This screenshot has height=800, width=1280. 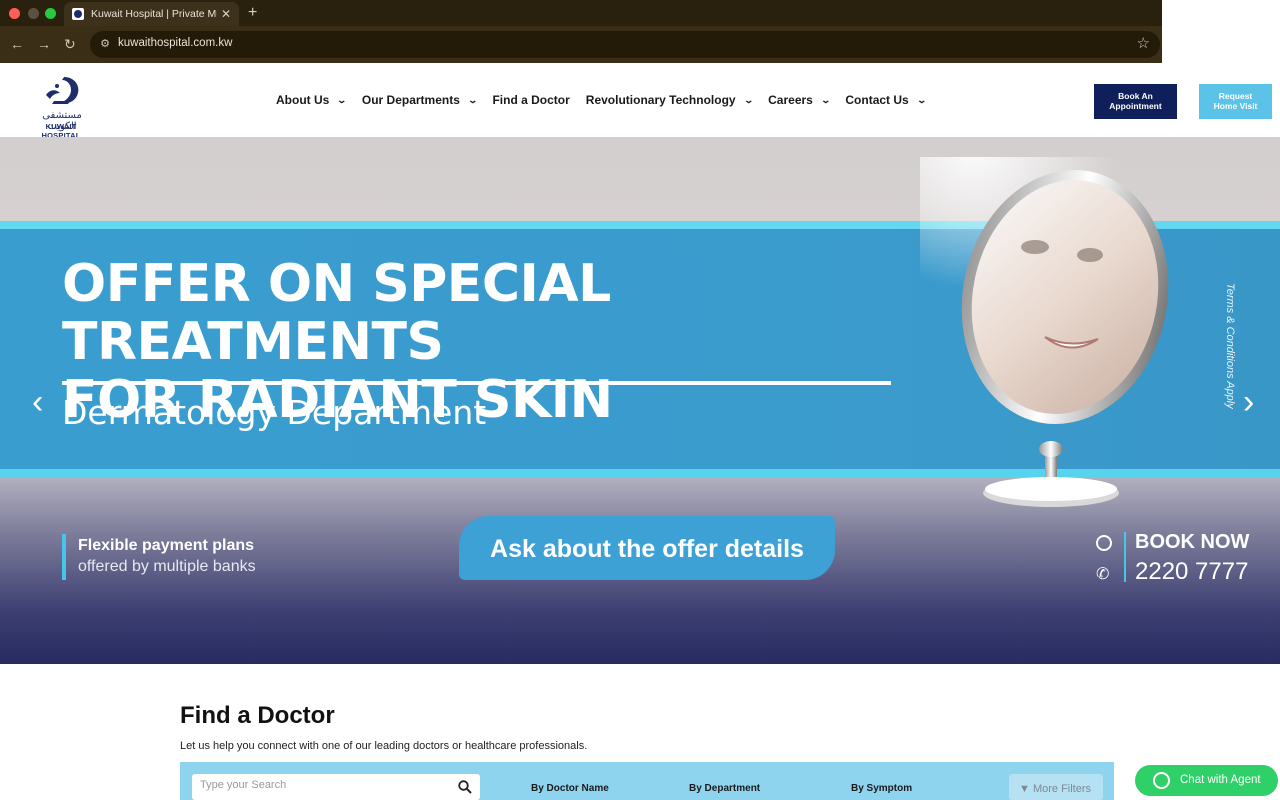 What do you see at coordinates (64, 557) in the screenshot?
I see `payment-accent-bar` at bounding box center [64, 557].